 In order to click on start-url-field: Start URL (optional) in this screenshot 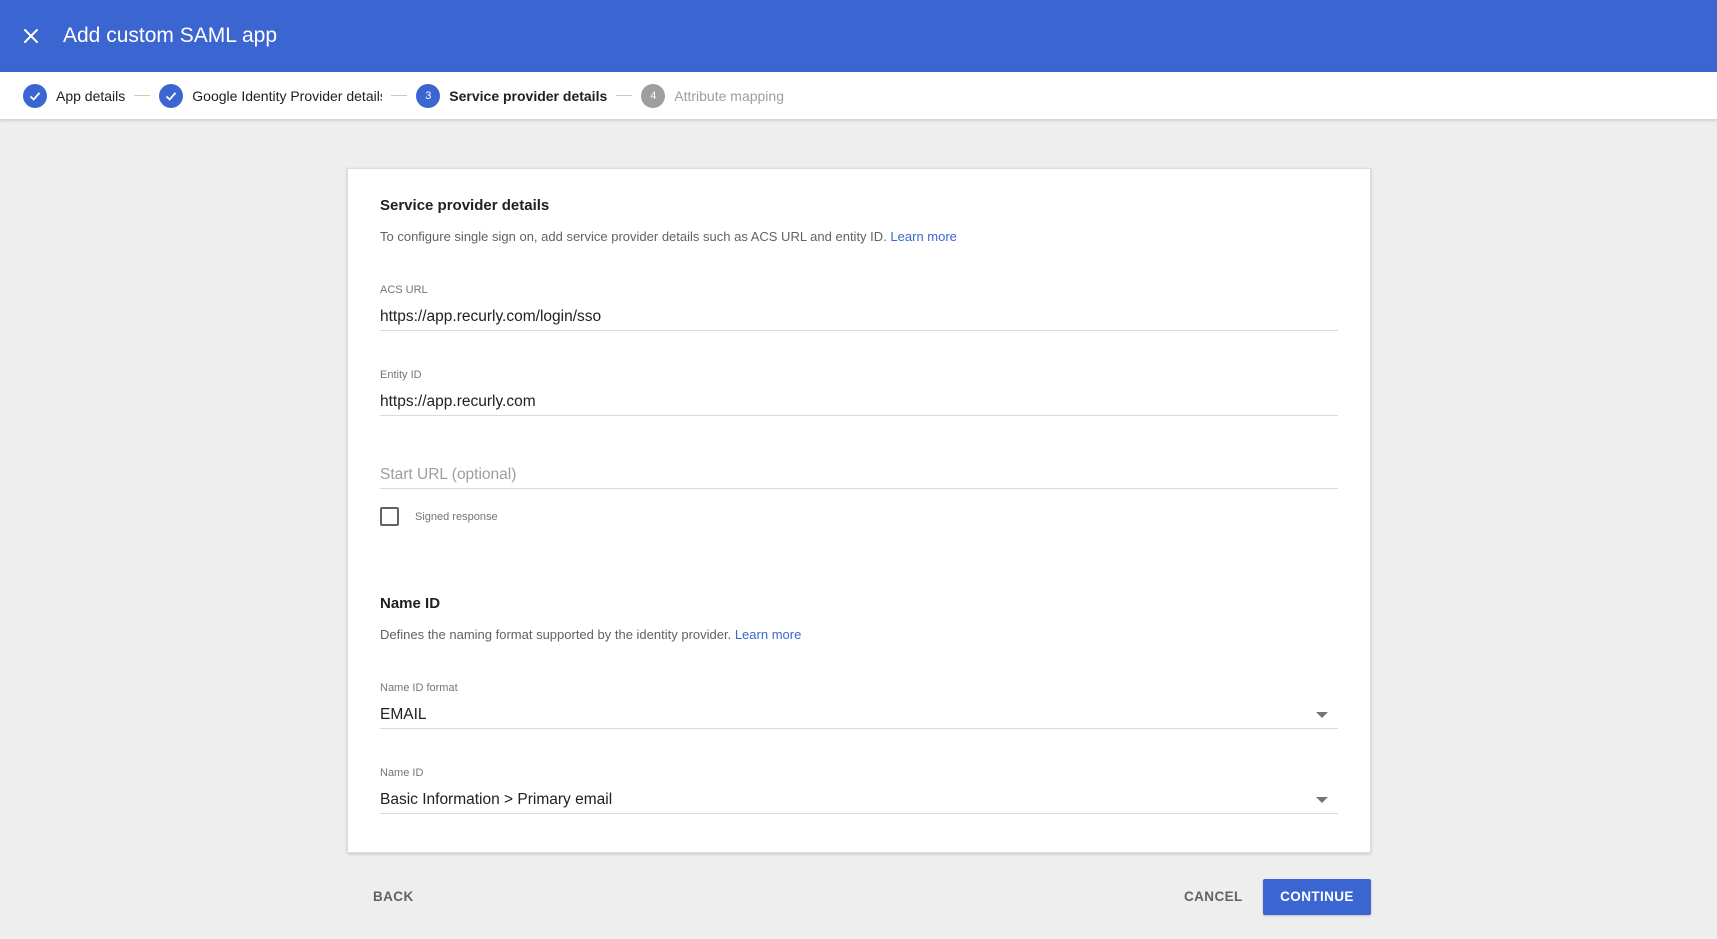, I will do `click(859, 475)`.